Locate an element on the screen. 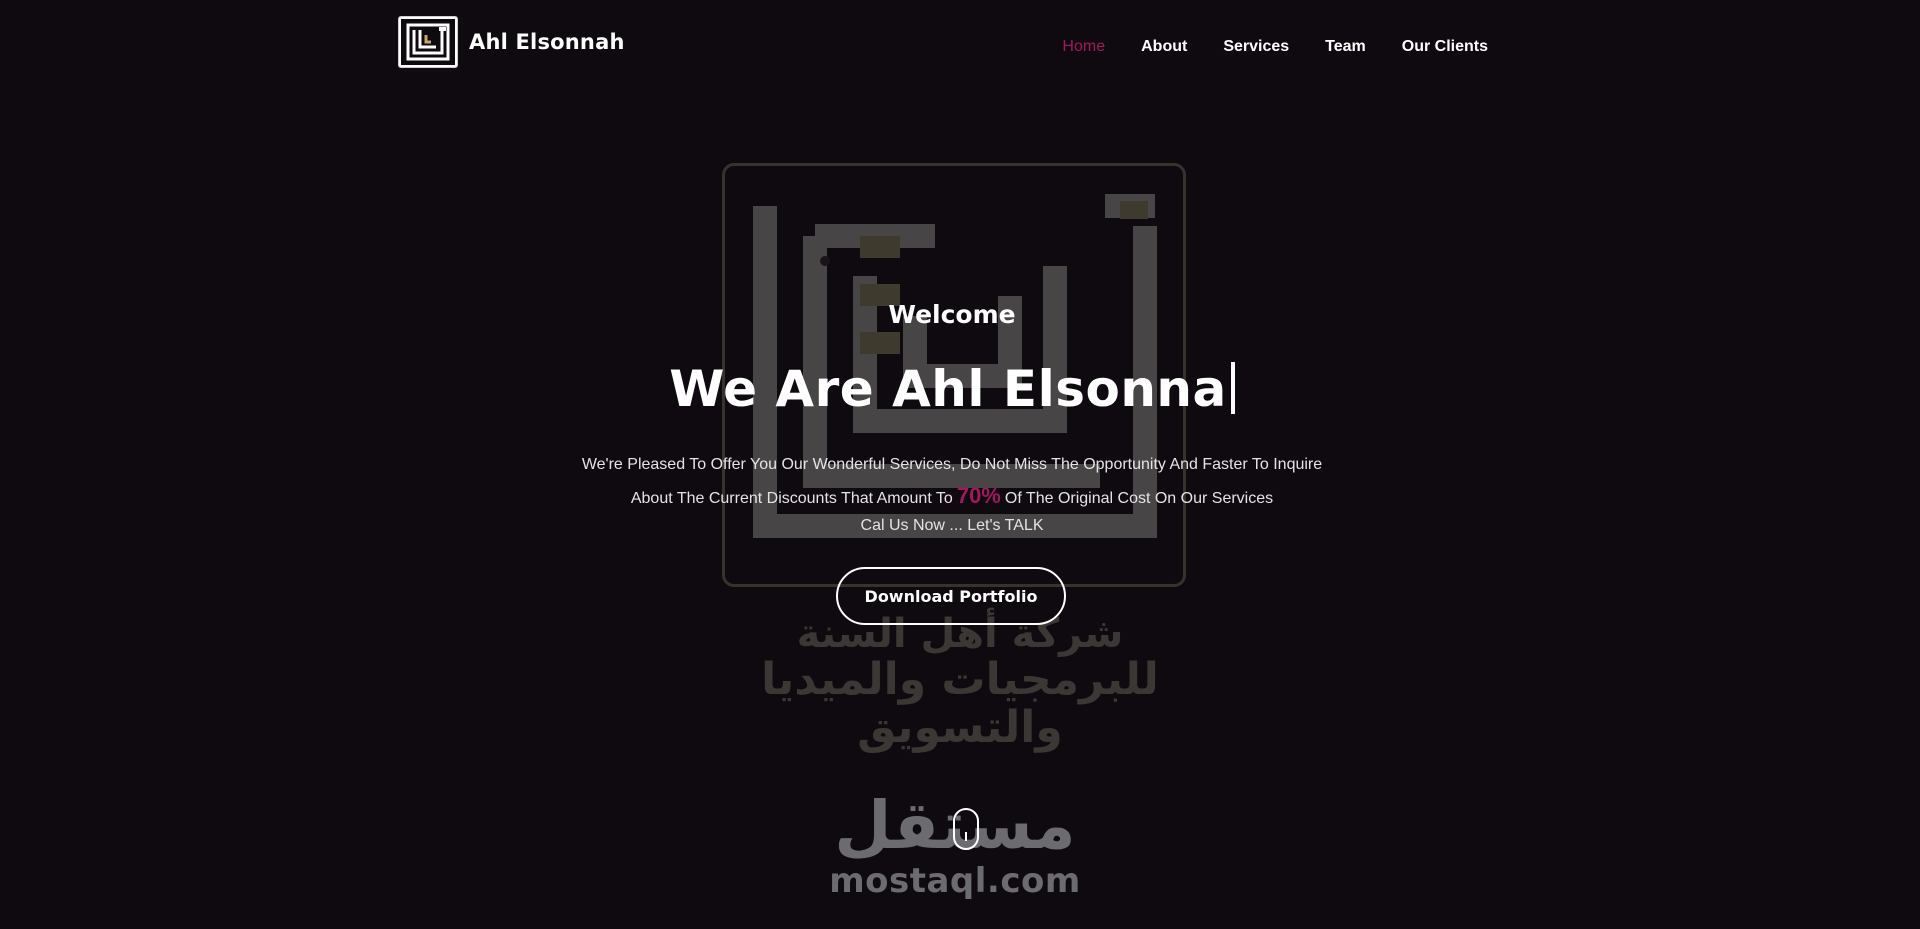  hero-headline: We Are Ahl Elsonna is located at coordinates (952, 389).